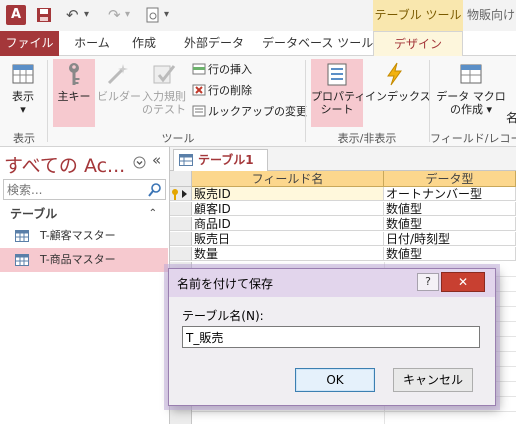 The image size is (516, 424). Describe the element at coordinates (164, 74) in the screenshot. I see `validation-check-icon` at that location.